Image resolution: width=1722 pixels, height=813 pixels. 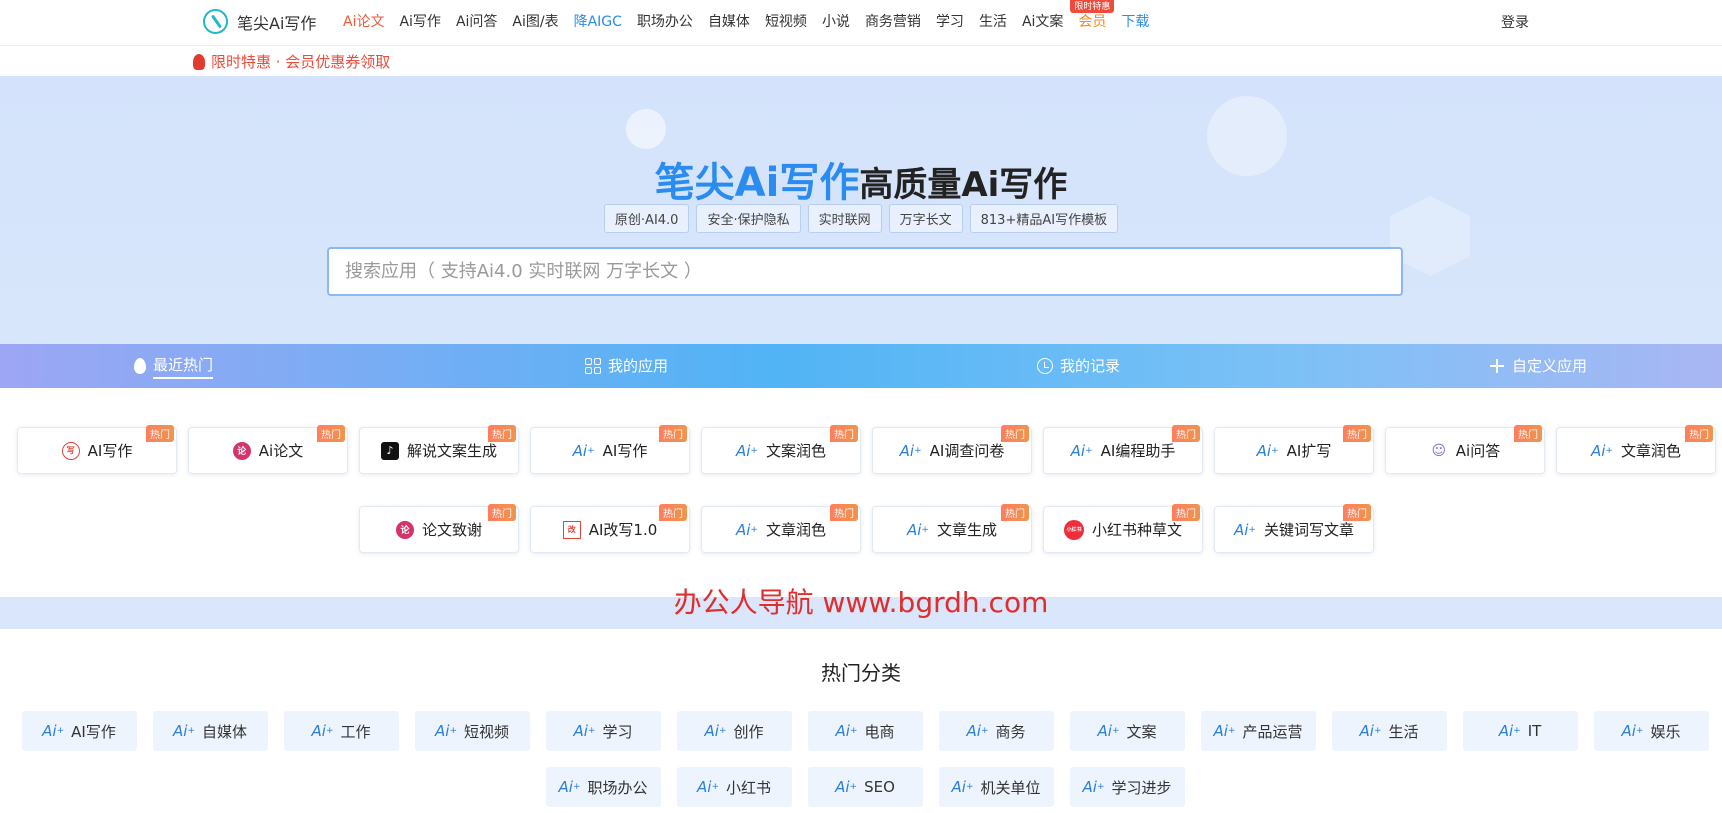 What do you see at coordinates (1520, 731) in the screenshot?
I see `category-chip: Ai + IT` at bounding box center [1520, 731].